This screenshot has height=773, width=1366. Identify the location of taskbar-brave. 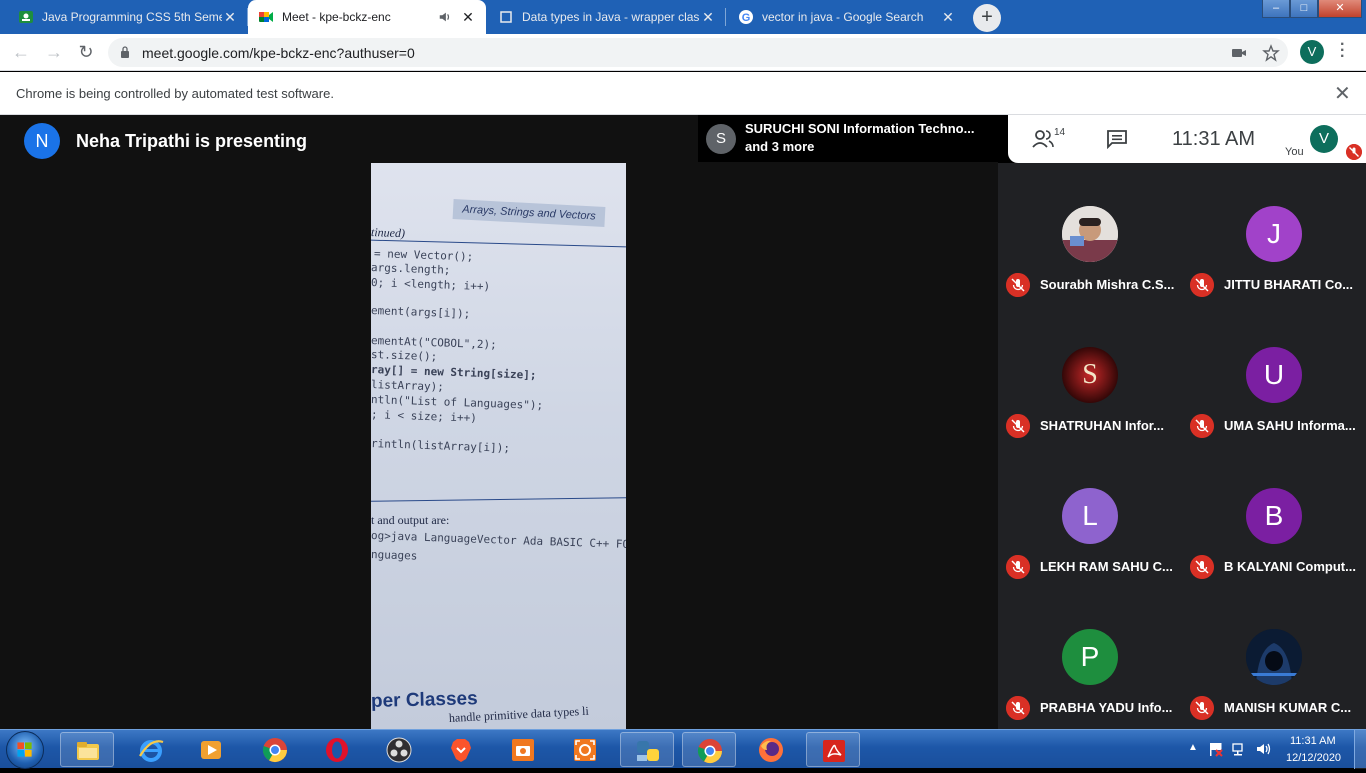
(461, 749).